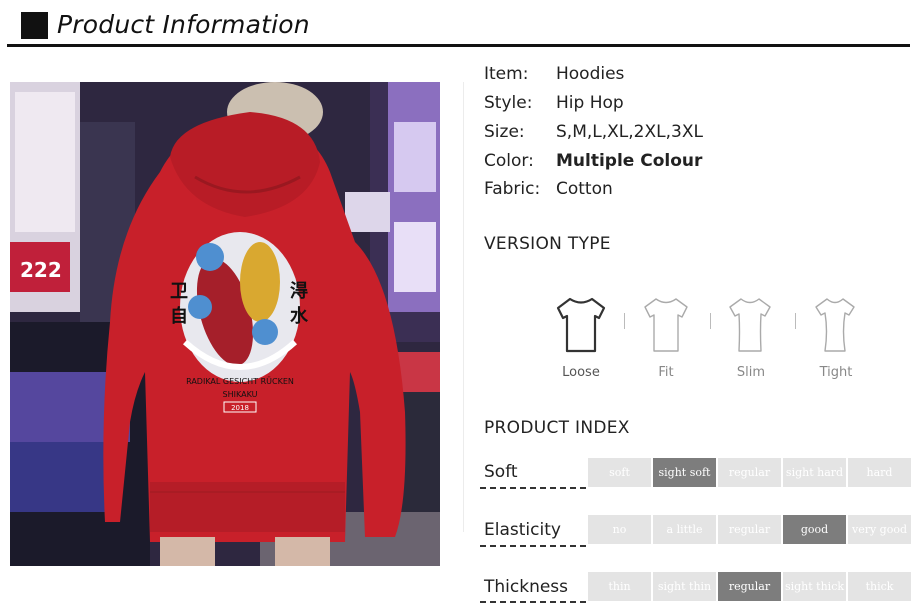  Describe the element at coordinates (814, 472) in the screenshot. I see `index-cell: sight hard` at that location.